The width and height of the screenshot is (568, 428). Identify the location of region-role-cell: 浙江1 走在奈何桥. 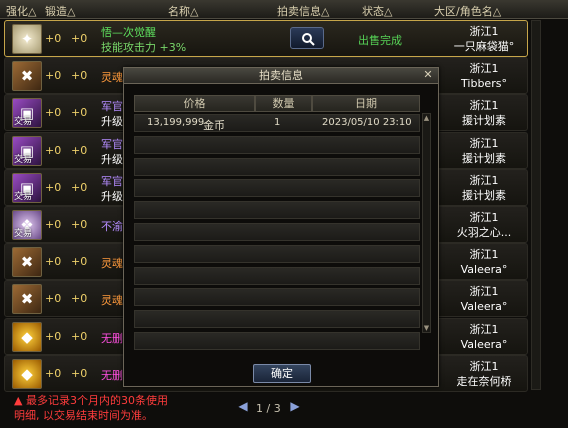
(484, 373).